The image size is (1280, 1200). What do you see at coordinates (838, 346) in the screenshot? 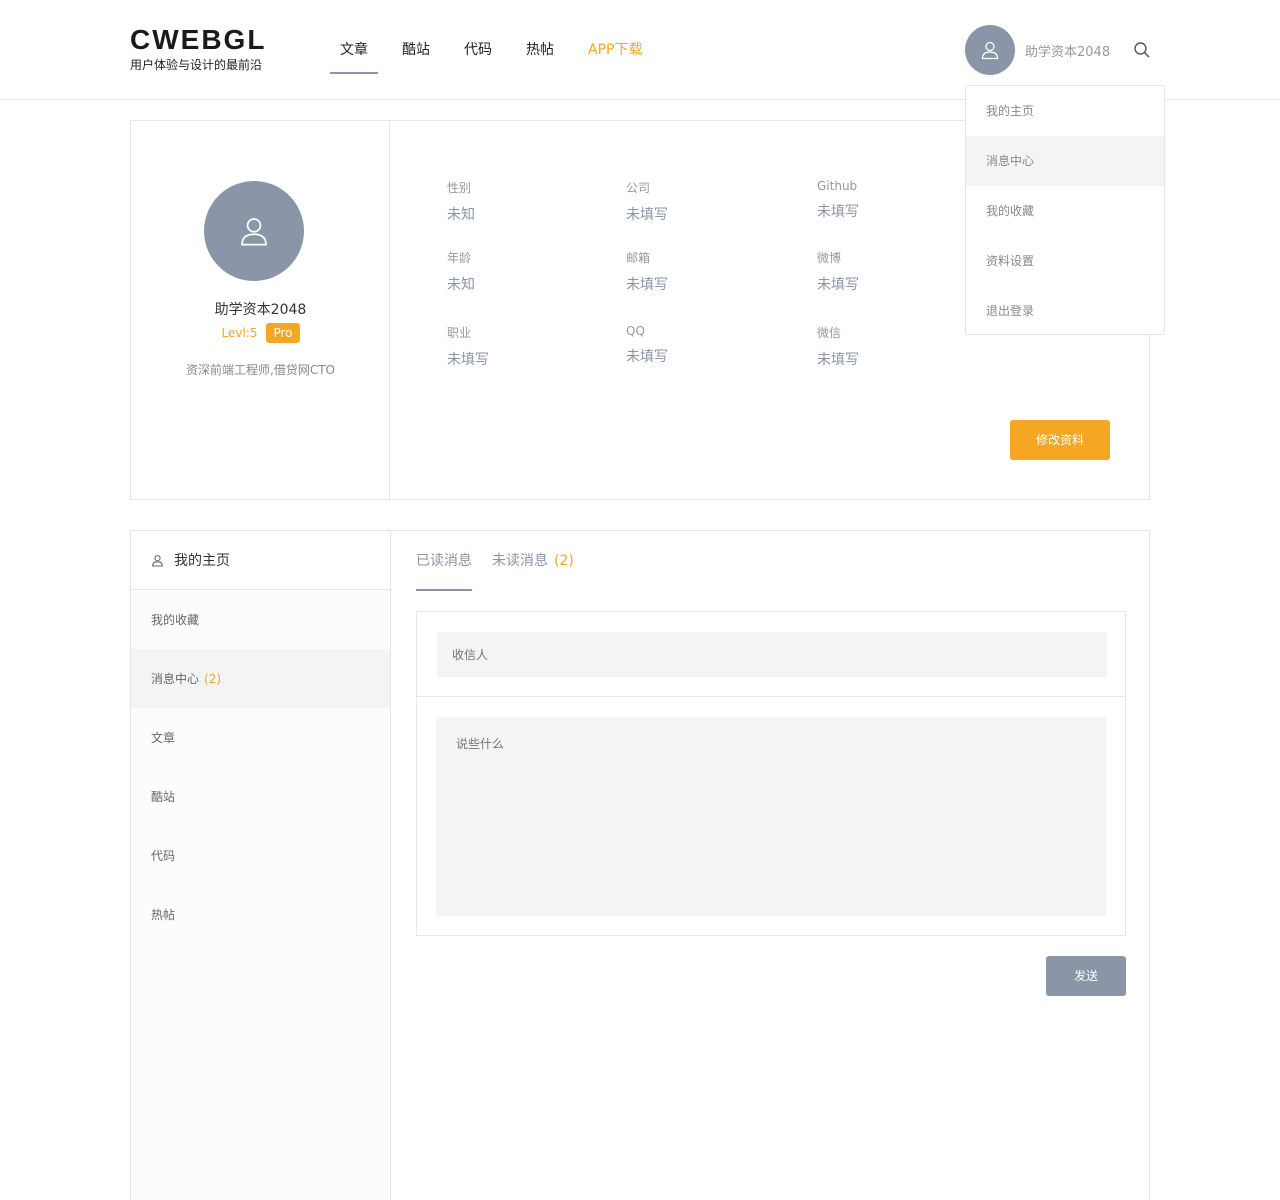
I see `field-wechat: 微信 未填写` at bounding box center [838, 346].